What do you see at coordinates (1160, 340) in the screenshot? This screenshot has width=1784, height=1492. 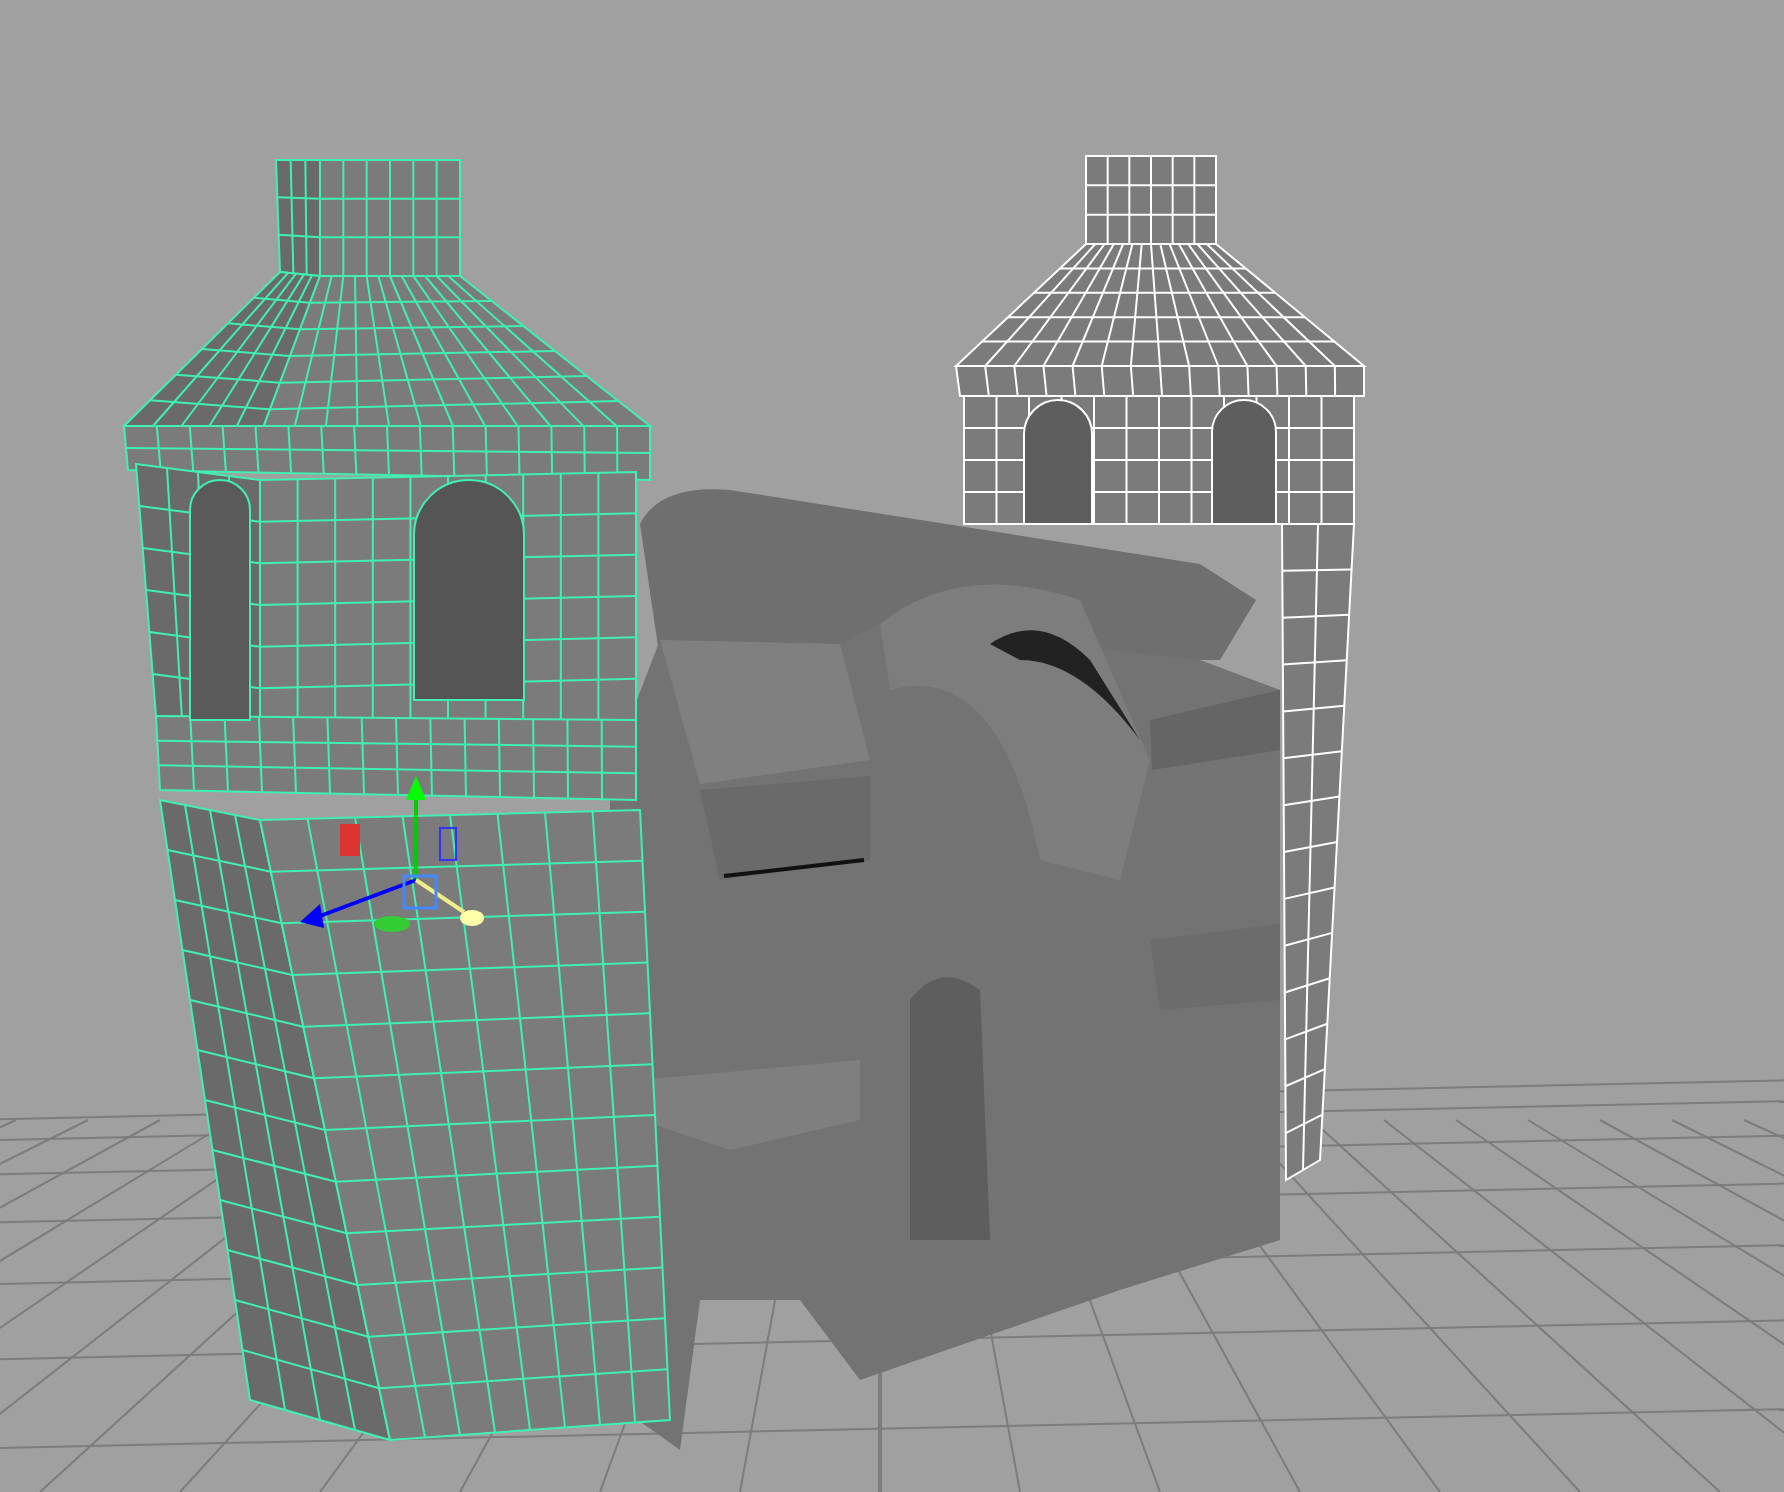 I see `tower-upper-drawing` at bounding box center [1160, 340].